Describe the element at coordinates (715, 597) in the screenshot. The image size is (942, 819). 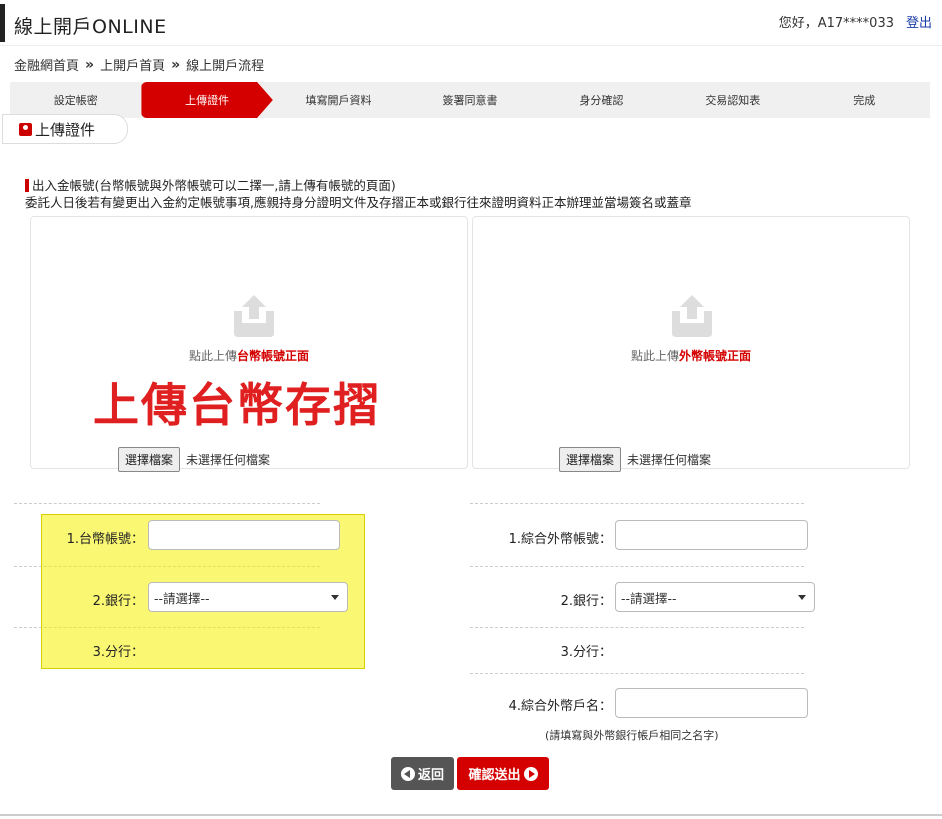
I see `foreign-bank-select: --請選擇--` at that location.